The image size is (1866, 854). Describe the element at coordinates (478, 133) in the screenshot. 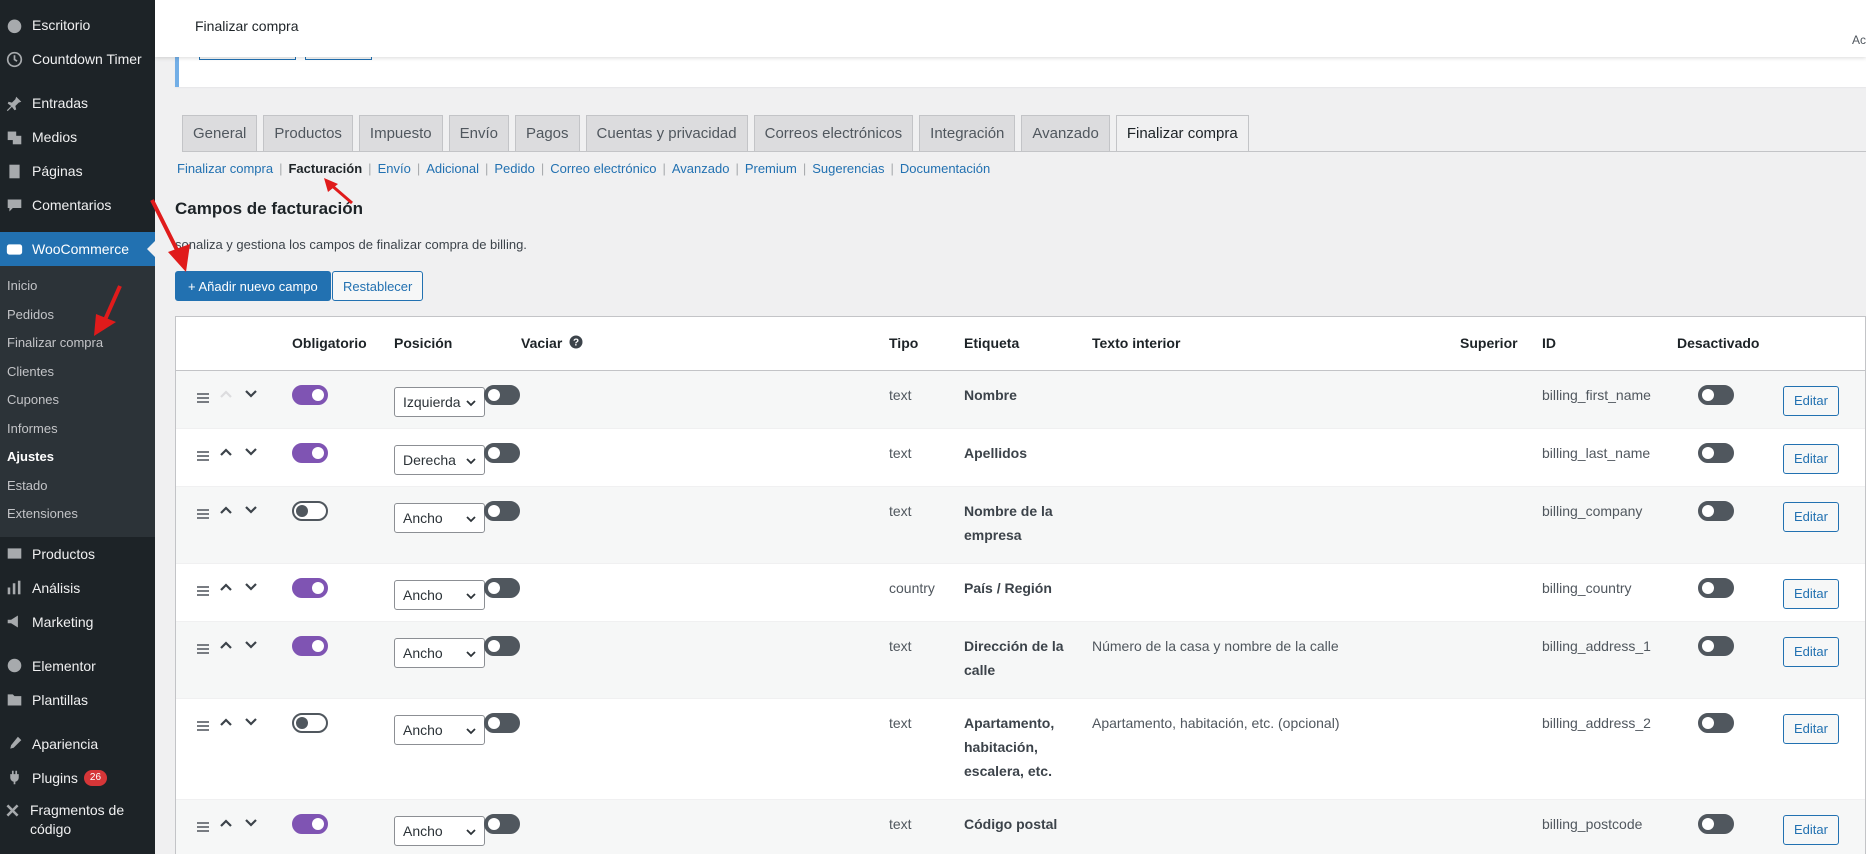

I see `tab-item: Envío` at that location.